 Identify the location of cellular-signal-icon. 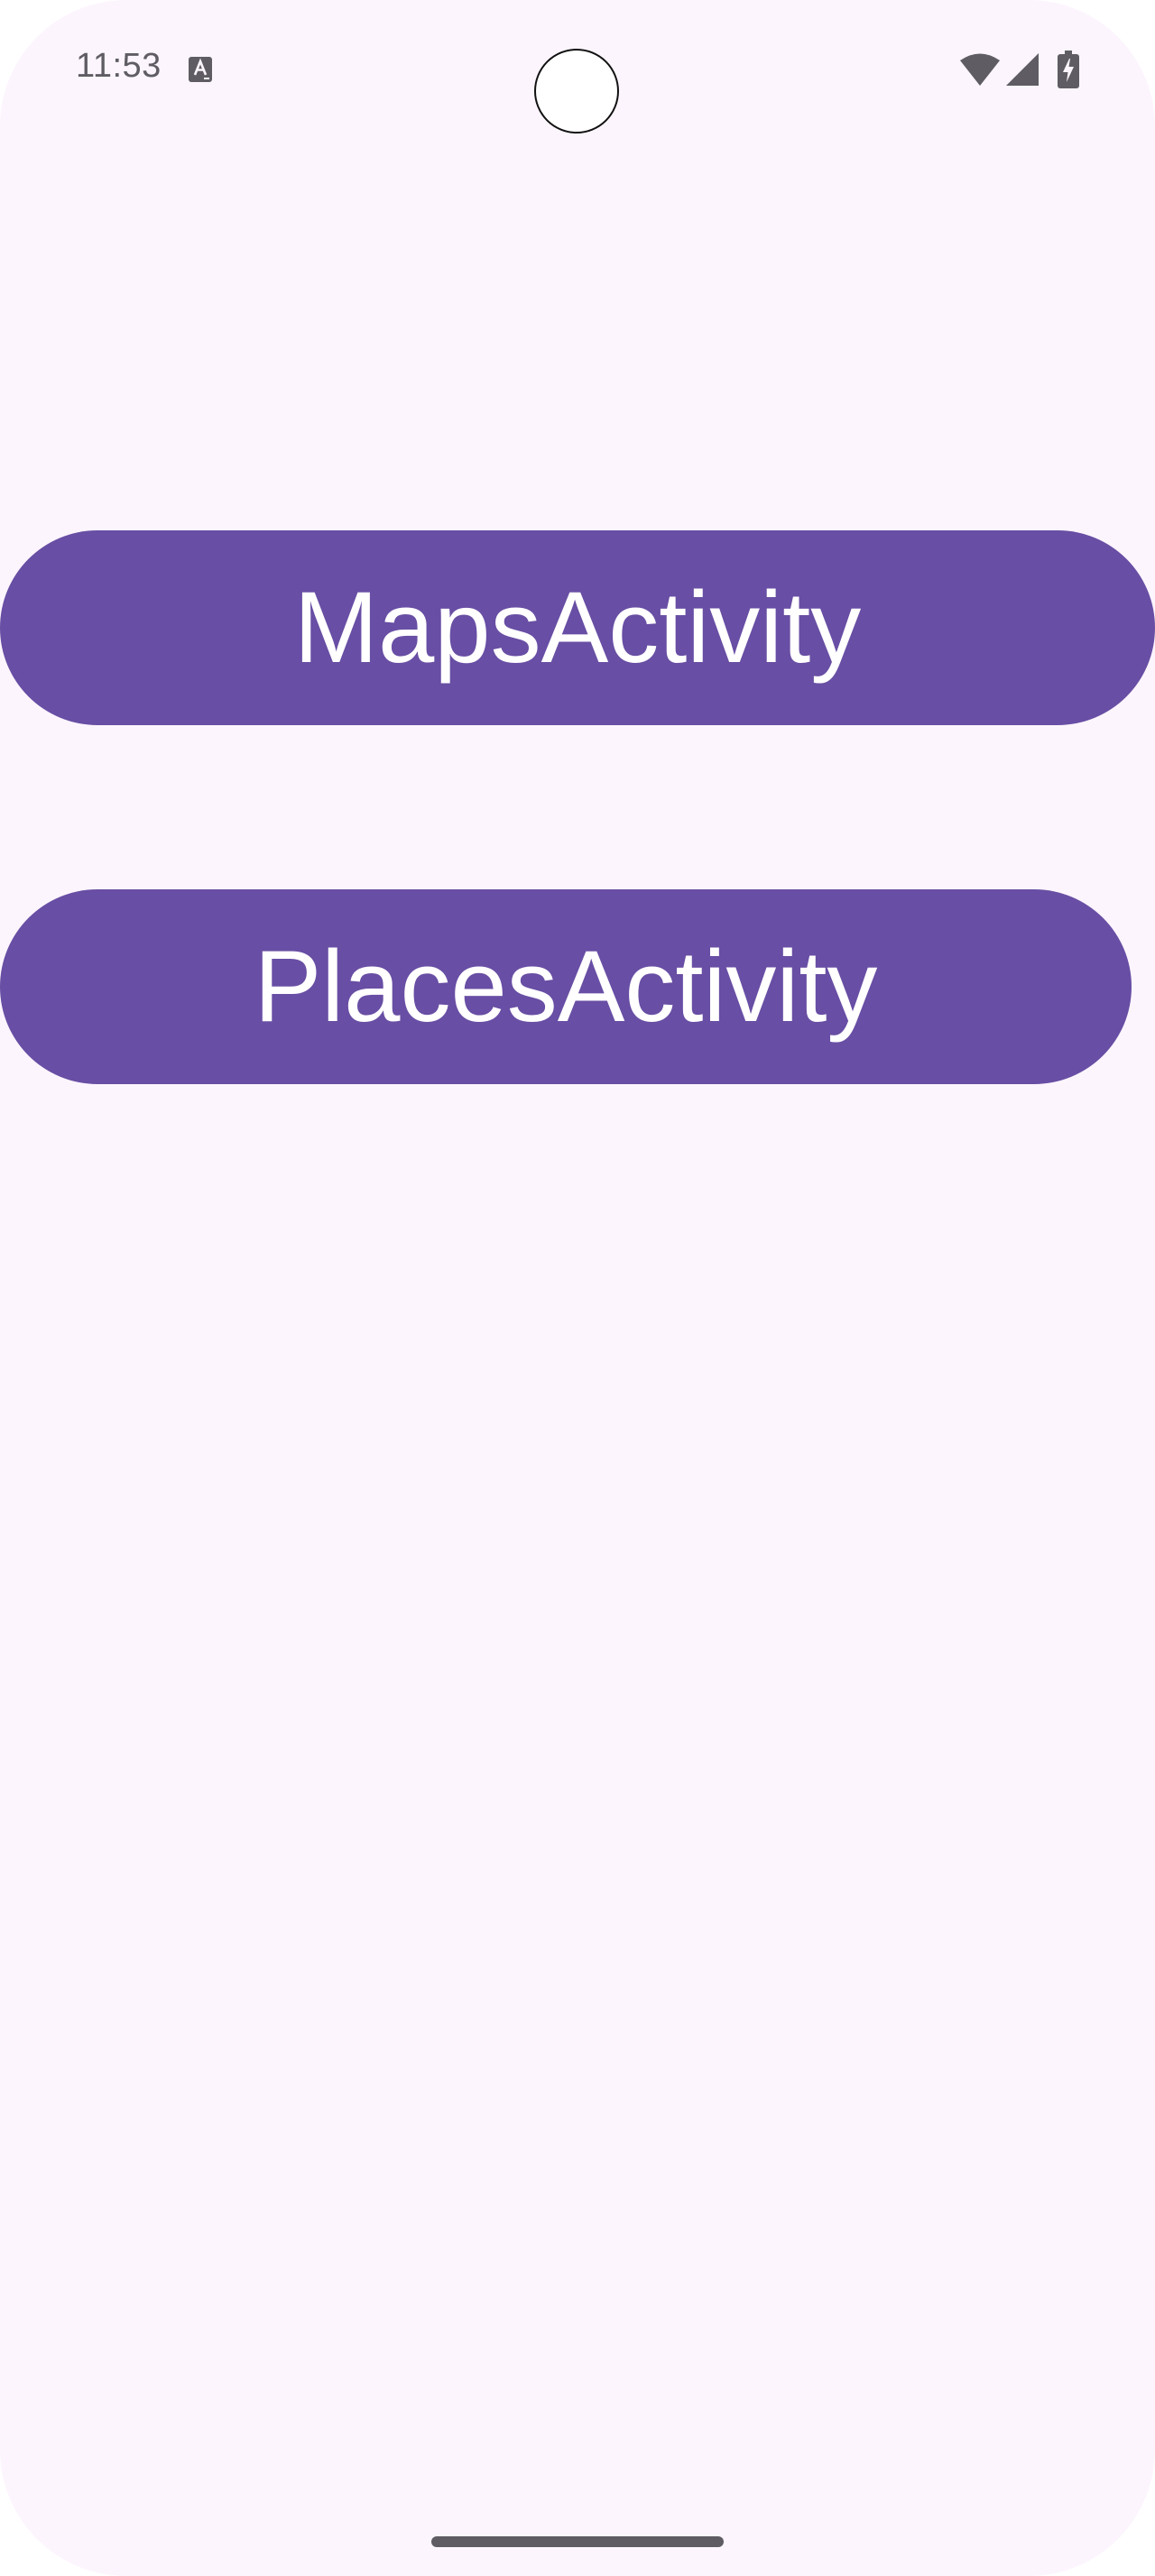
(1022, 69).